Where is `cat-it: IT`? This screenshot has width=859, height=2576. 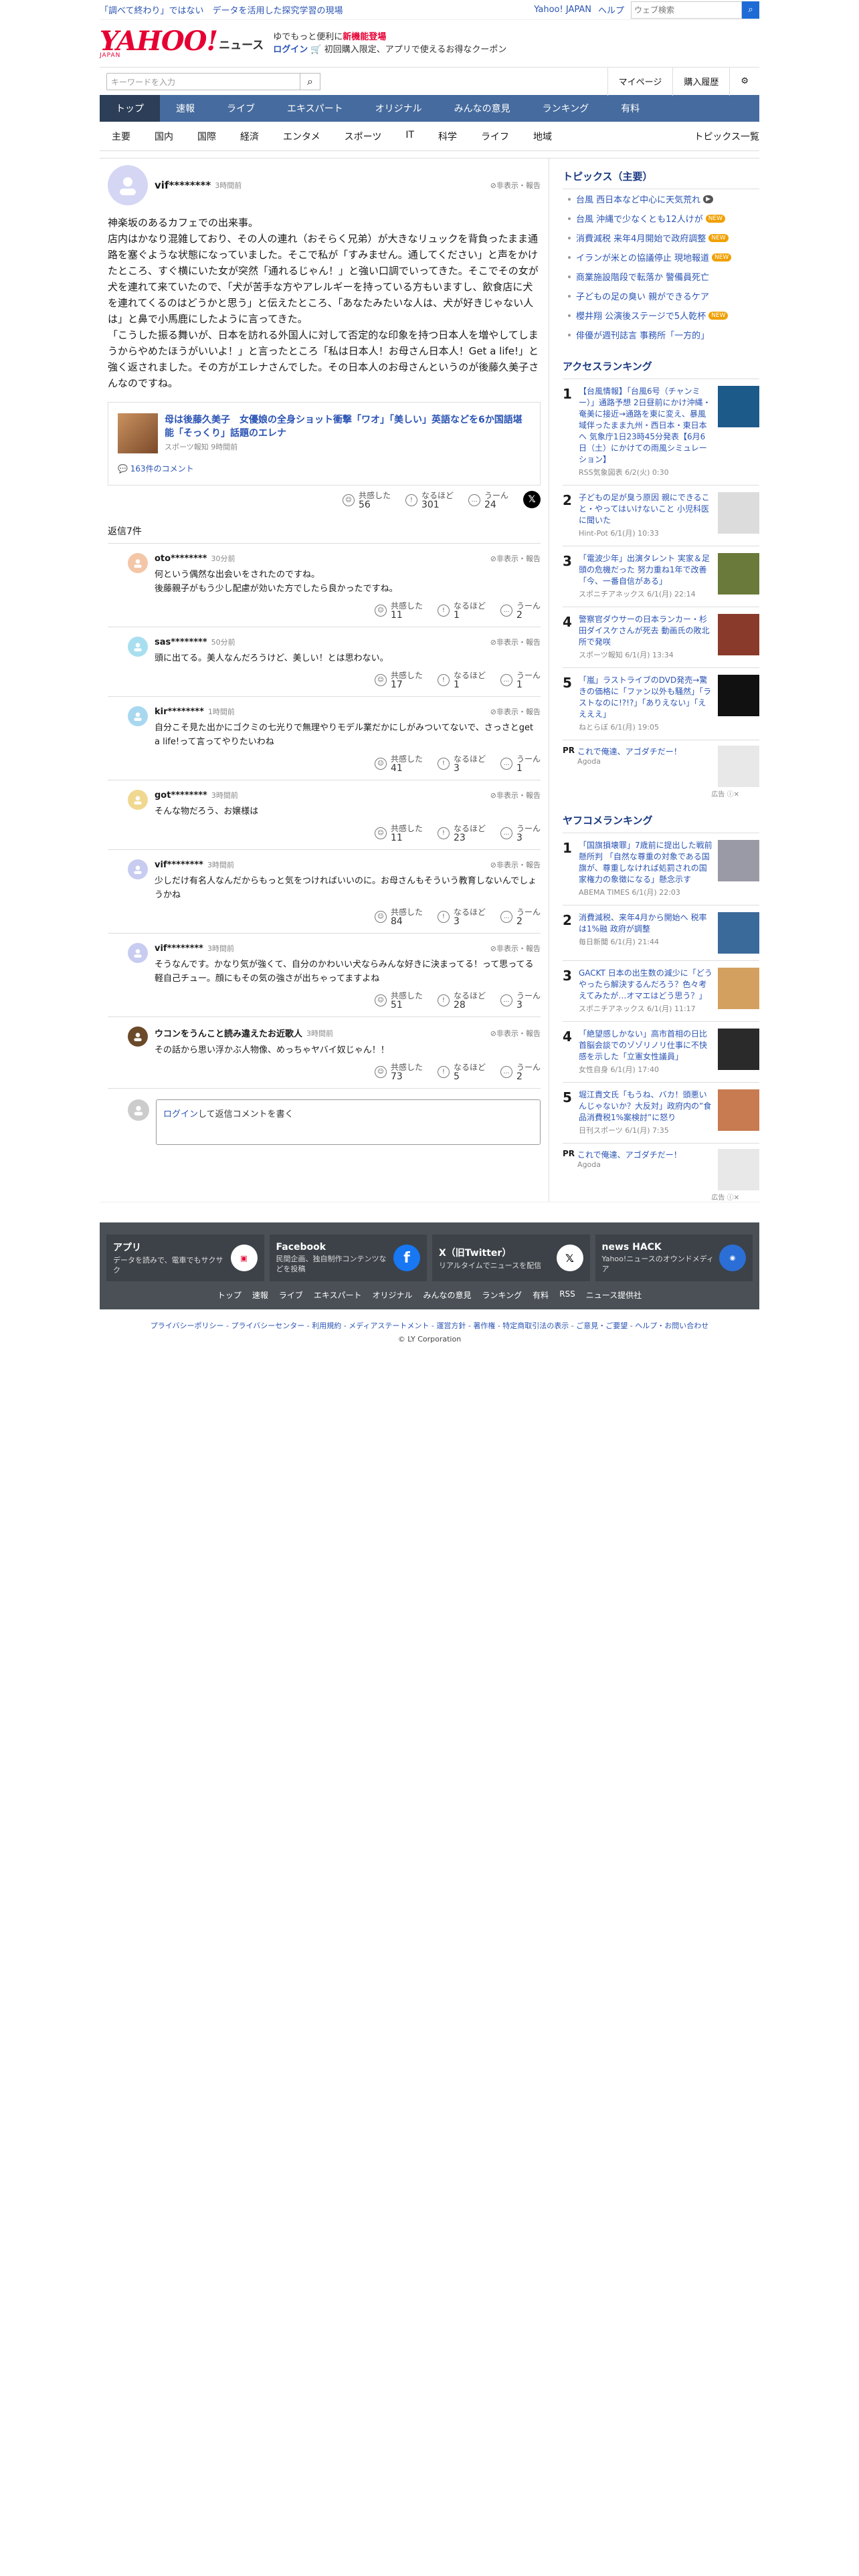 cat-it: IT is located at coordinates (410, 136).